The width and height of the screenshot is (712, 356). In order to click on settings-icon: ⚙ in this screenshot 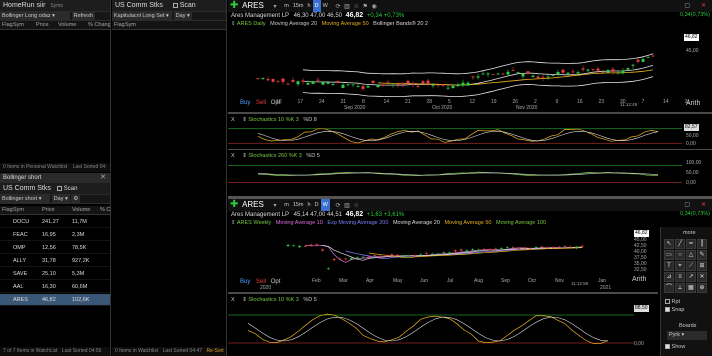, I will do `click(76, 199)`.